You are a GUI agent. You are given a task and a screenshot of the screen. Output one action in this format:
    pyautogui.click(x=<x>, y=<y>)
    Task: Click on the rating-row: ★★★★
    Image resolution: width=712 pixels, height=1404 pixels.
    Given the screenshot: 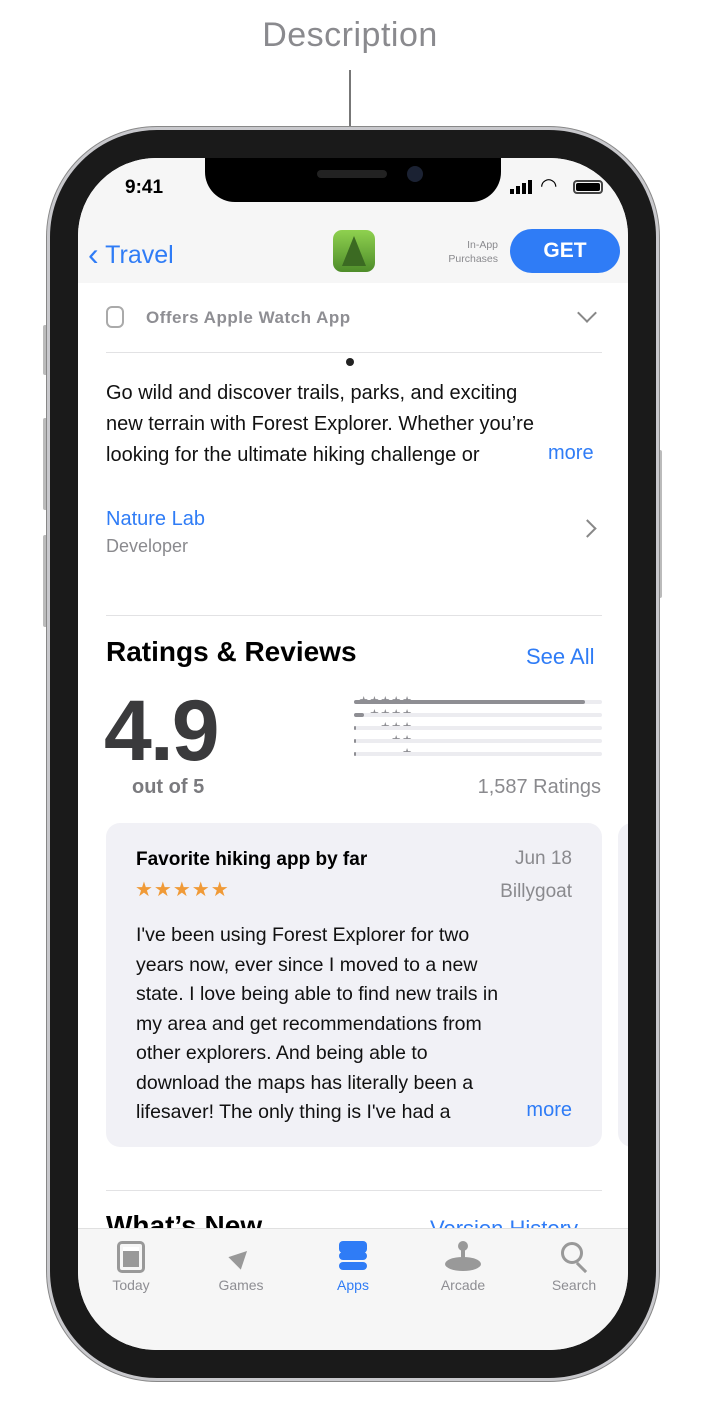 What is the action you would take?
    pyautogui.click(x=430, y=715)
    